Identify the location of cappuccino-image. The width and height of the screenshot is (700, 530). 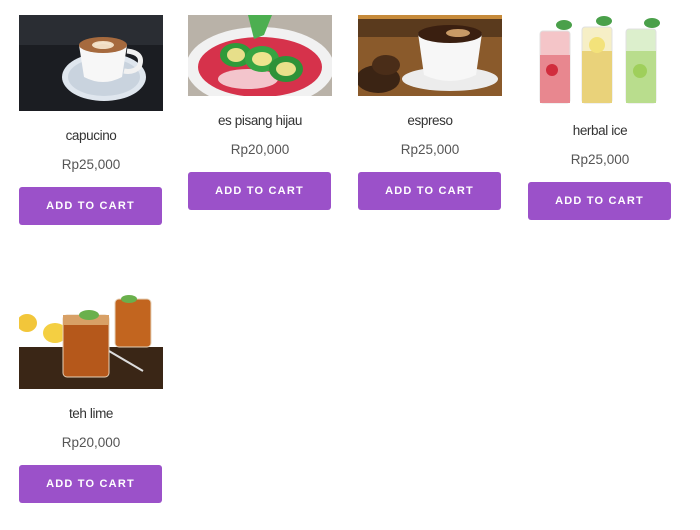
(91, 63).